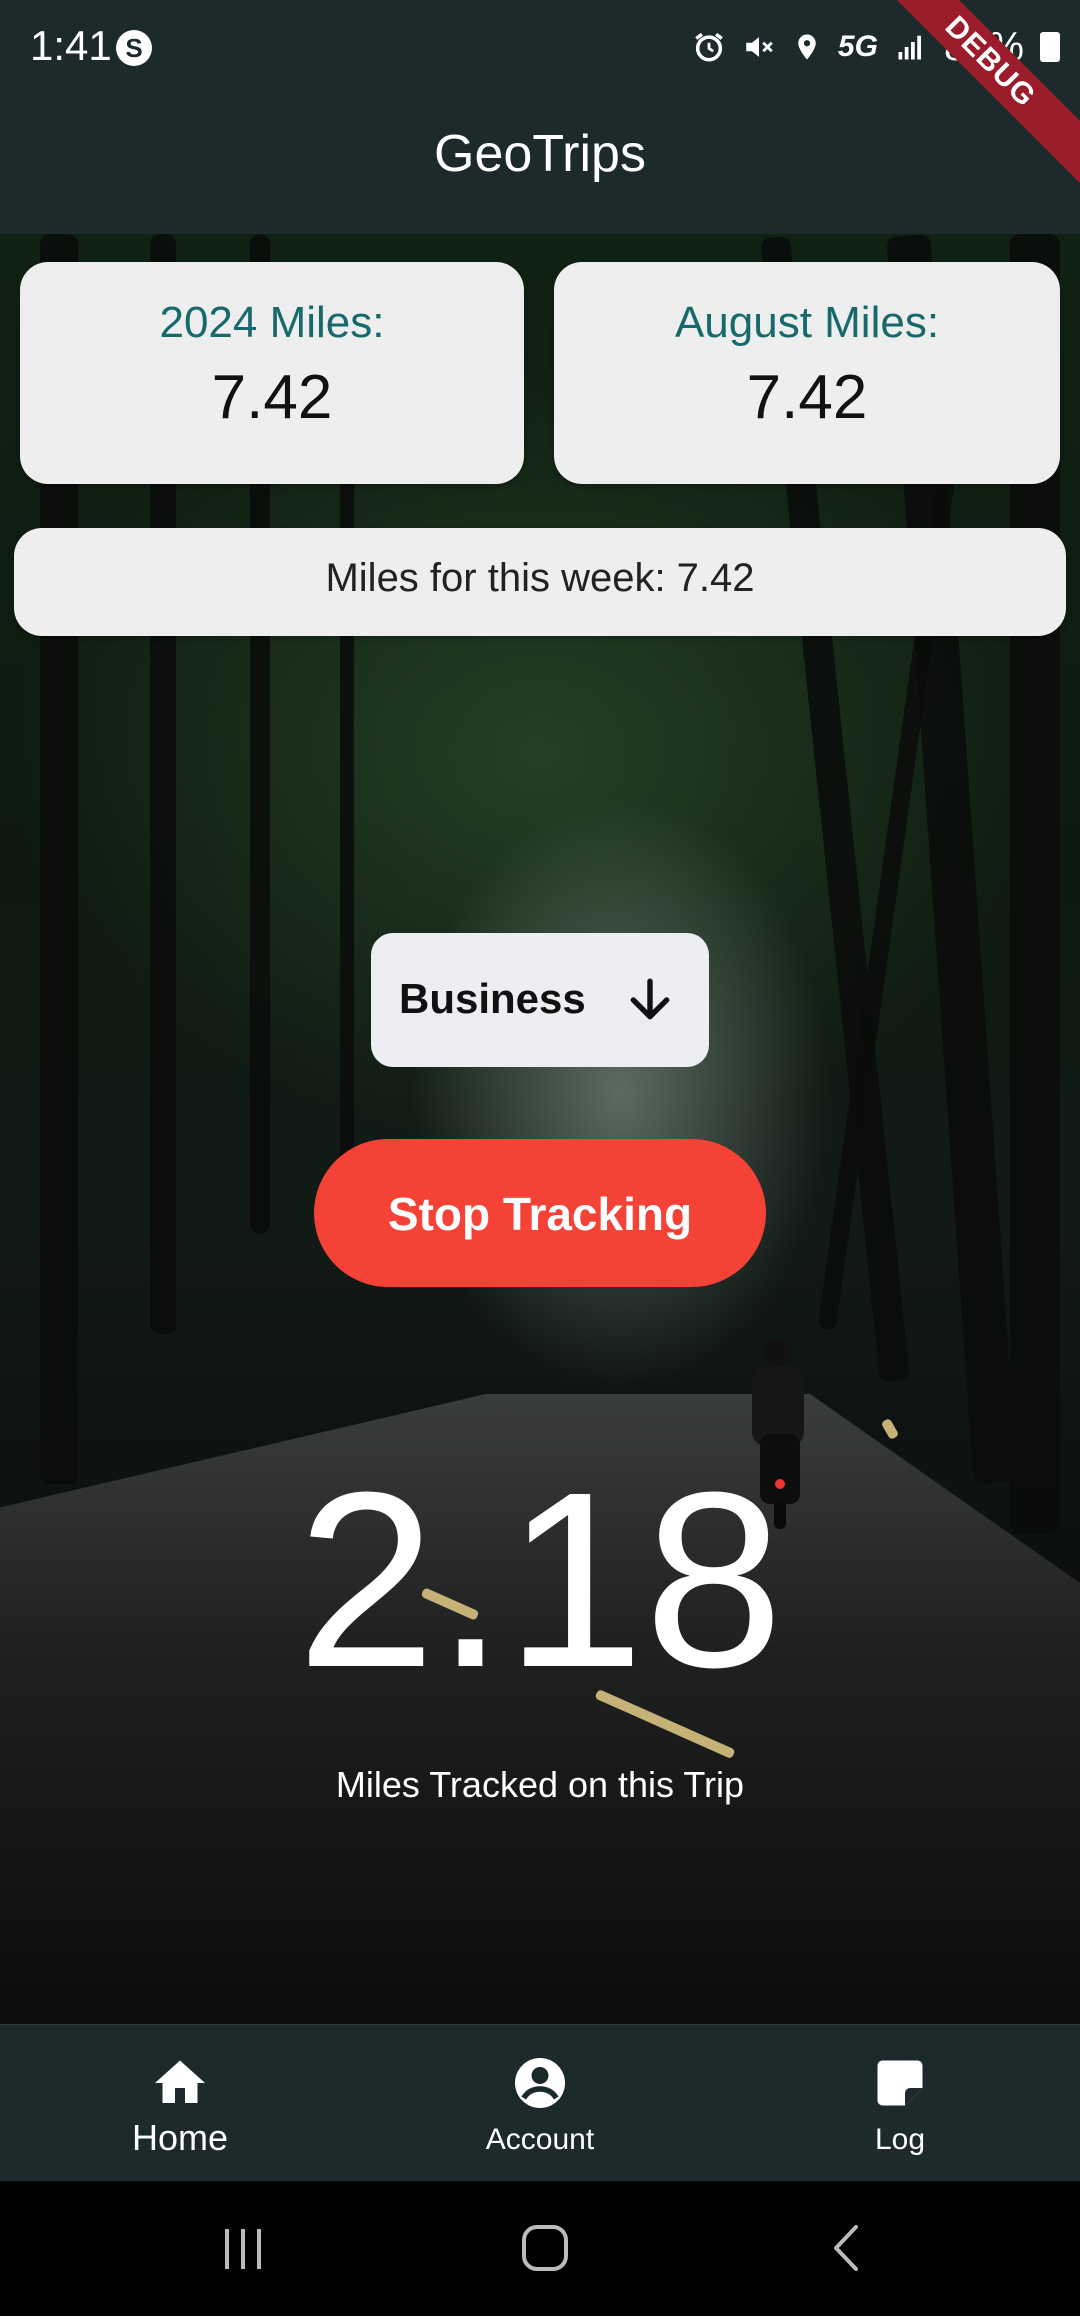  Describe the element at coordinates (180, 2103) in the screenshot. I see `nav-home: Home` at that location.